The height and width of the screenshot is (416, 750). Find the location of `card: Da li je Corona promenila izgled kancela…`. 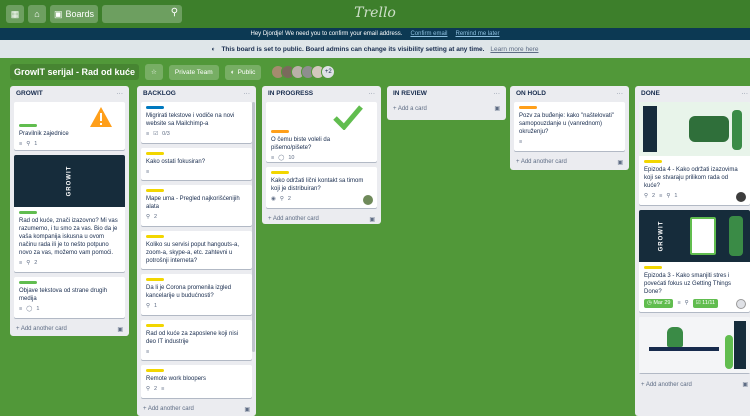

card: Da li je Corona promenila izgled kancela… is located at coordinates (196, 294).